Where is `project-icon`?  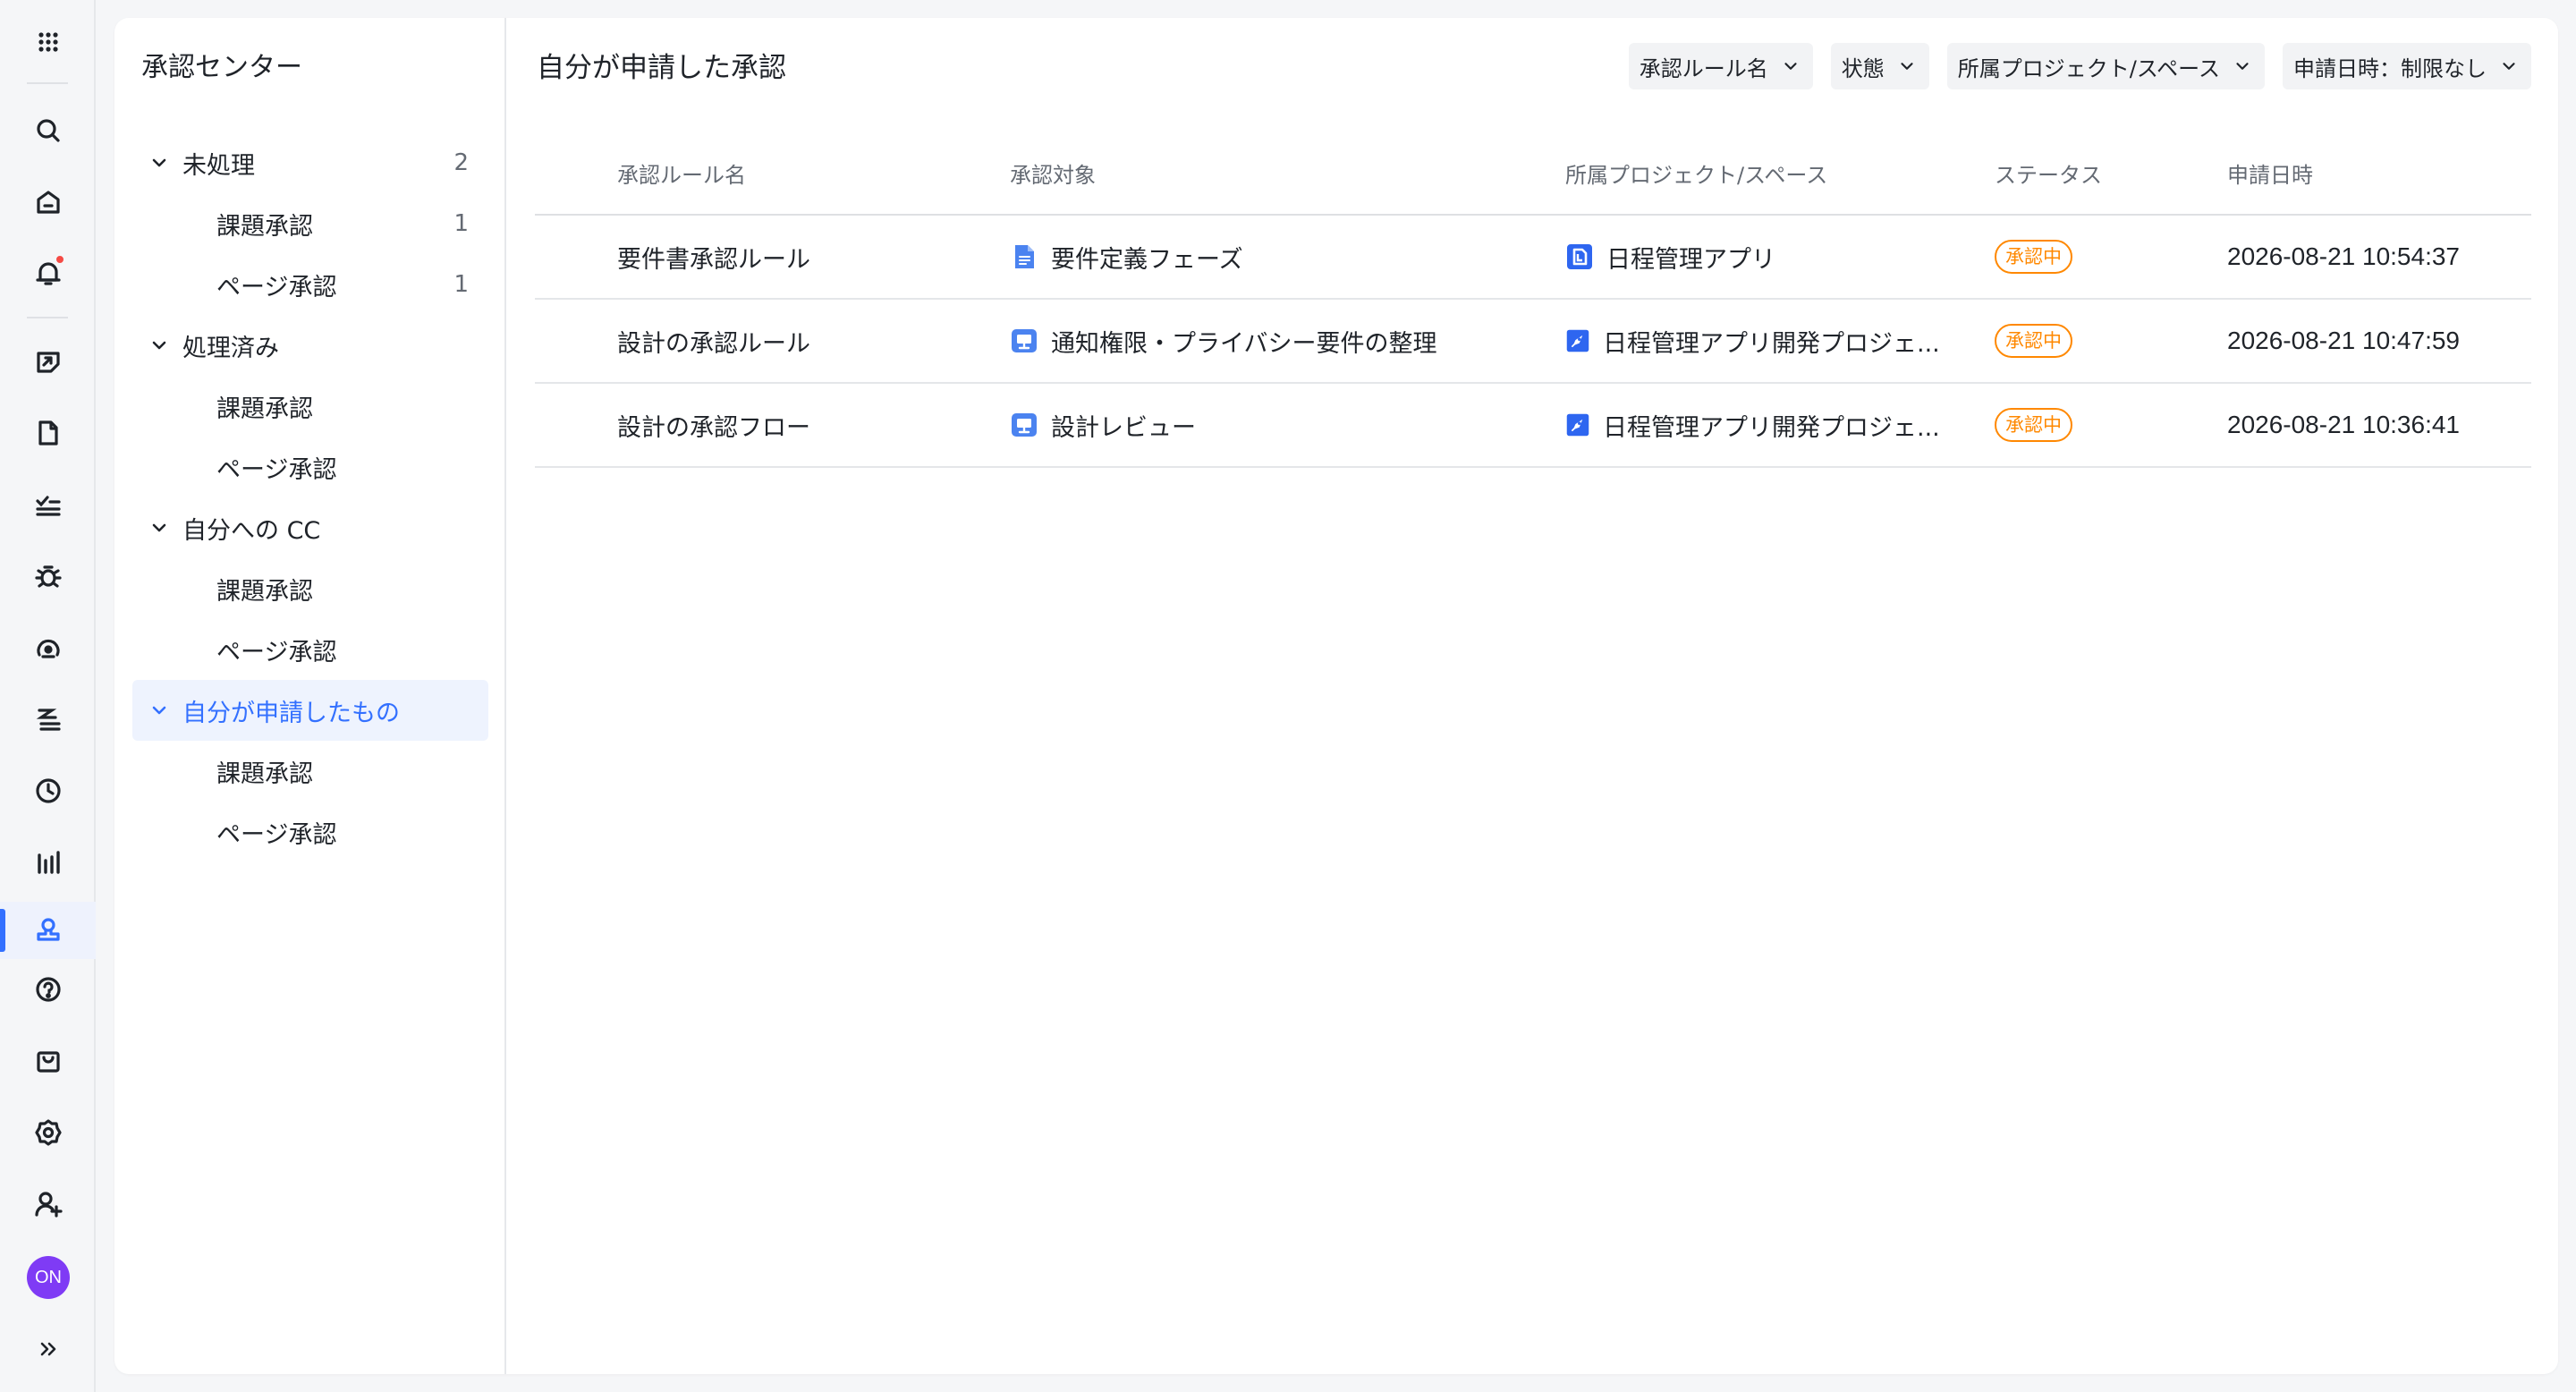
project-icon is located at coordinates (48, 361).